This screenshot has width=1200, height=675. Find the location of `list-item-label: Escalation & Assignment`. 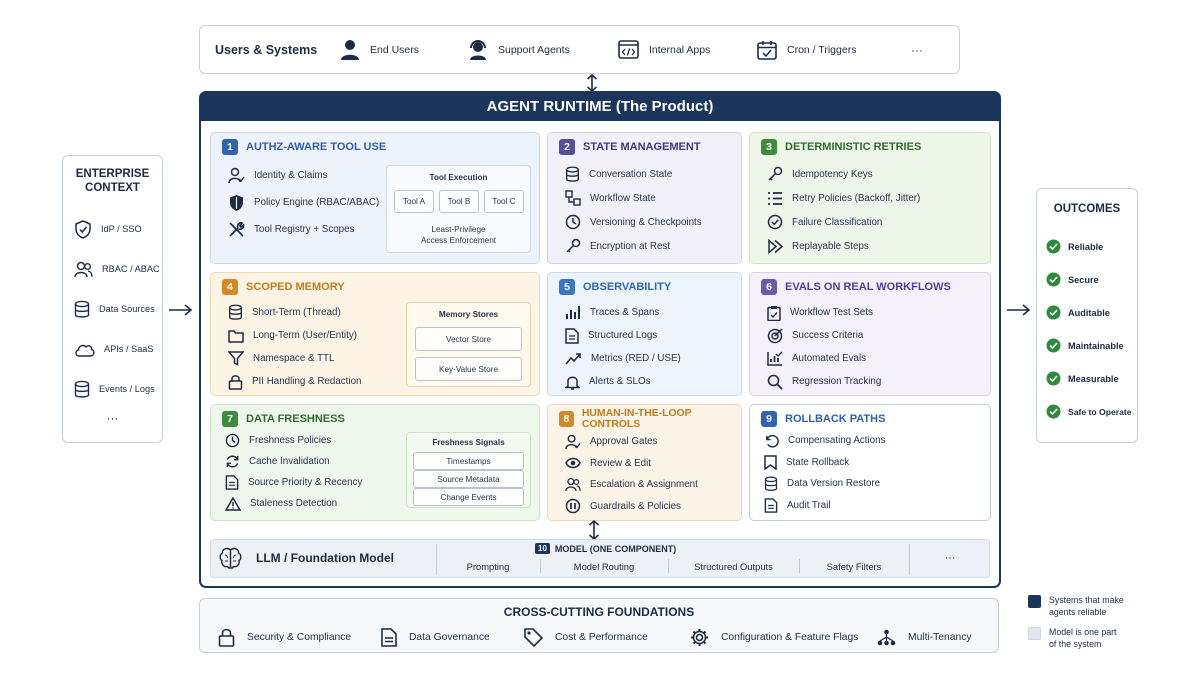

list-item-label: Escalation & Assignment is located at coordinates (644, 485).